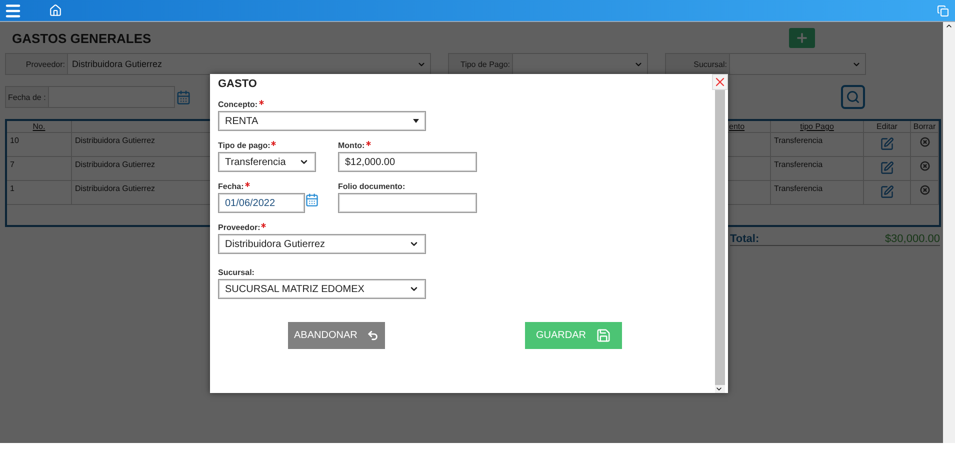  I want to click on select-field: SUCURSAL MATRIZ EDOMEX, so click(322, 289).